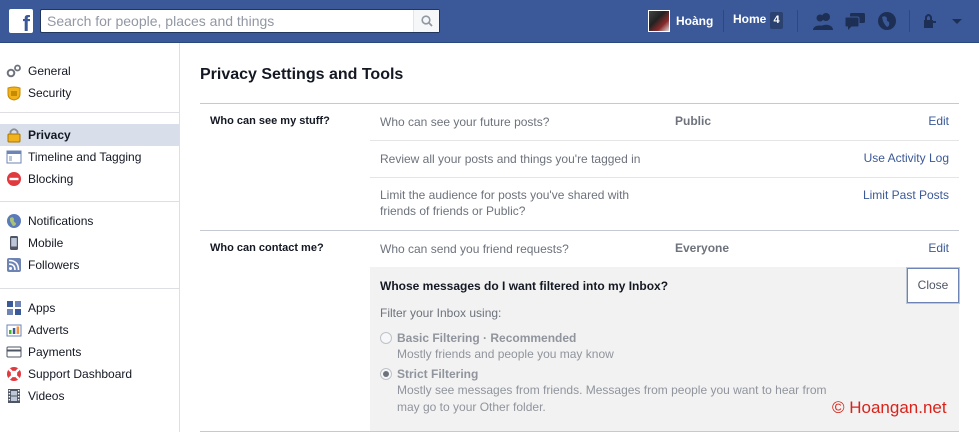 The image size is (979, 432). I want to click on setting-question: Who can send you friend requests?, so click(474, 249).